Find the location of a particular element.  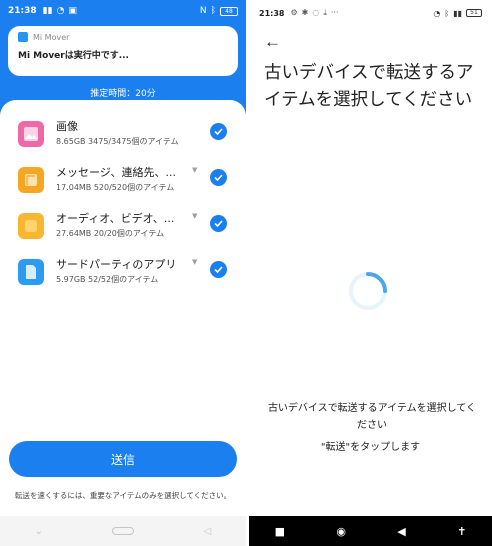

loading-spinner-icon is located at coordinates (368, 291).